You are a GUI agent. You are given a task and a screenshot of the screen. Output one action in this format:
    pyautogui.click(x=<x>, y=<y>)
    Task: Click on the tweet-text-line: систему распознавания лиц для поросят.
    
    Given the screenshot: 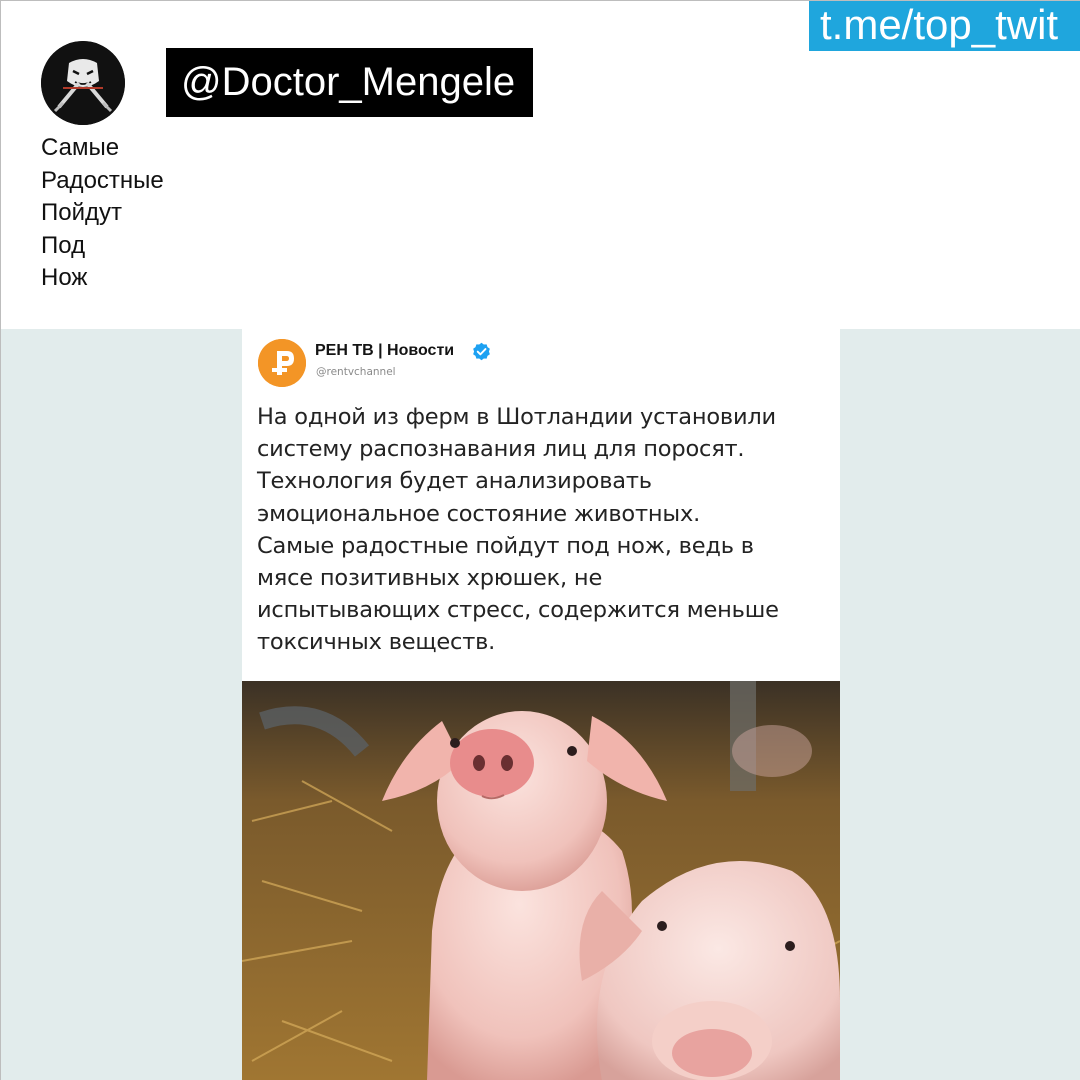 What is the action you would take?
    pyautogui.click(x=501, y=449)
    